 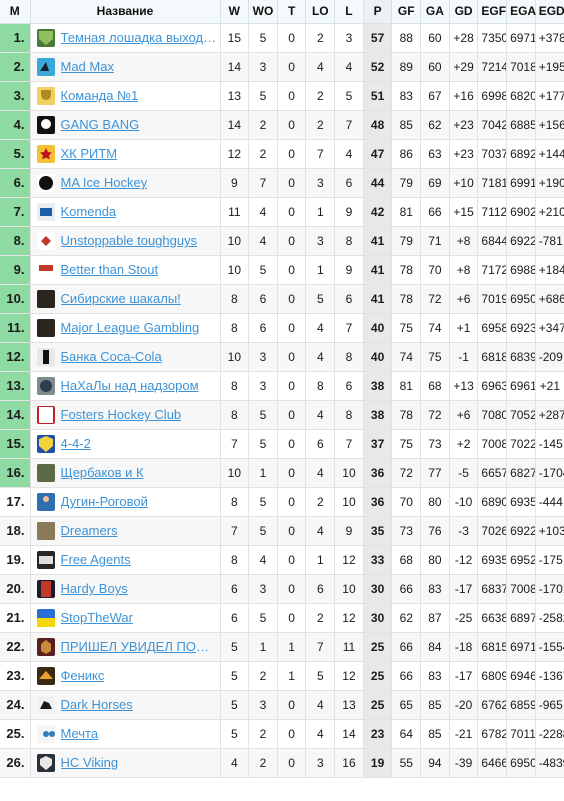 What do you see at coordinates (549, 356) in the screenshot?
I see `expected-goal-diff-cell: -209` at bounding box center [549, 356].